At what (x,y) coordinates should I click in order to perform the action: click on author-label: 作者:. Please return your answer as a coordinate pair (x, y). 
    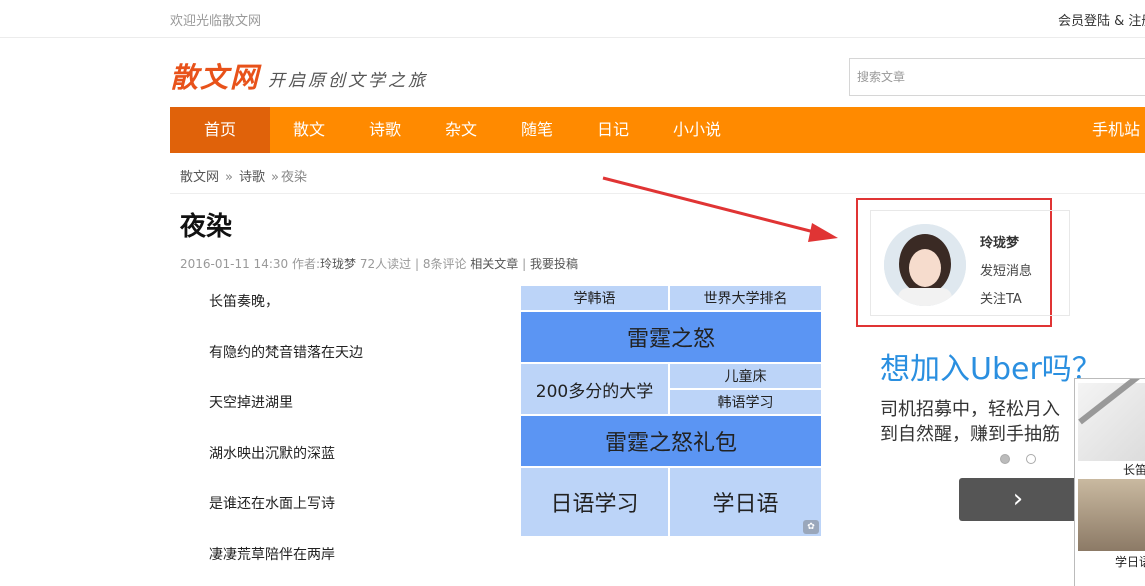
    Looking at the image, I should click on (306, 264).